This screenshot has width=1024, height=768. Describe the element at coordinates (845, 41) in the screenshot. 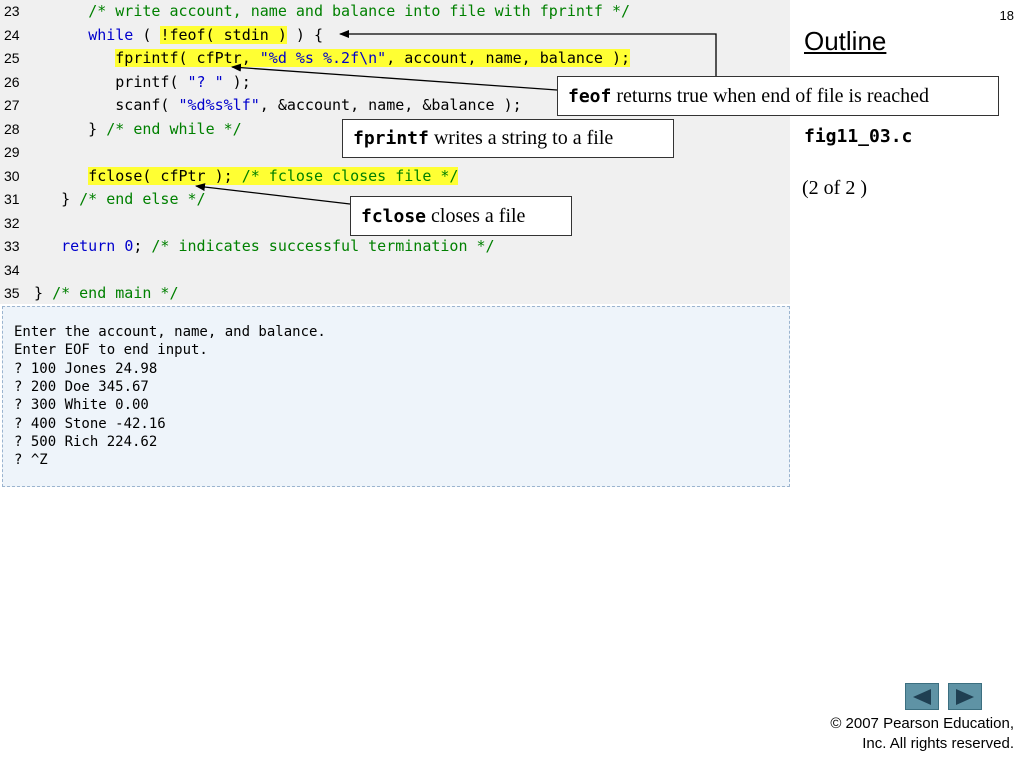

I see `outline-link: Outline` at that location.